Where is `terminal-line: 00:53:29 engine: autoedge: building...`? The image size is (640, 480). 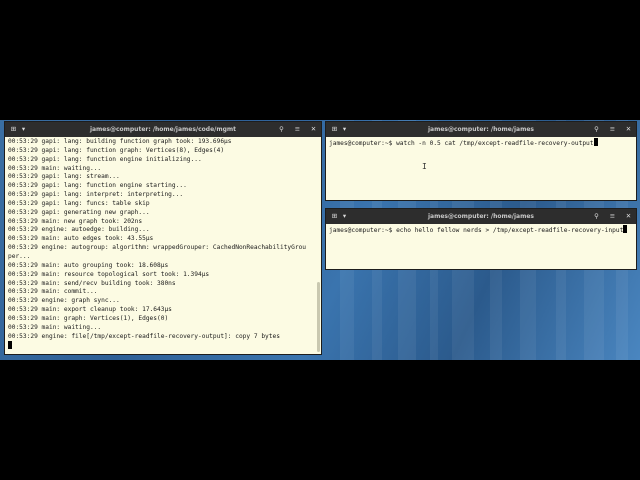 terminal-line: 00:53:29 engine: autoedge: building... is located at coordinates (79, 230).